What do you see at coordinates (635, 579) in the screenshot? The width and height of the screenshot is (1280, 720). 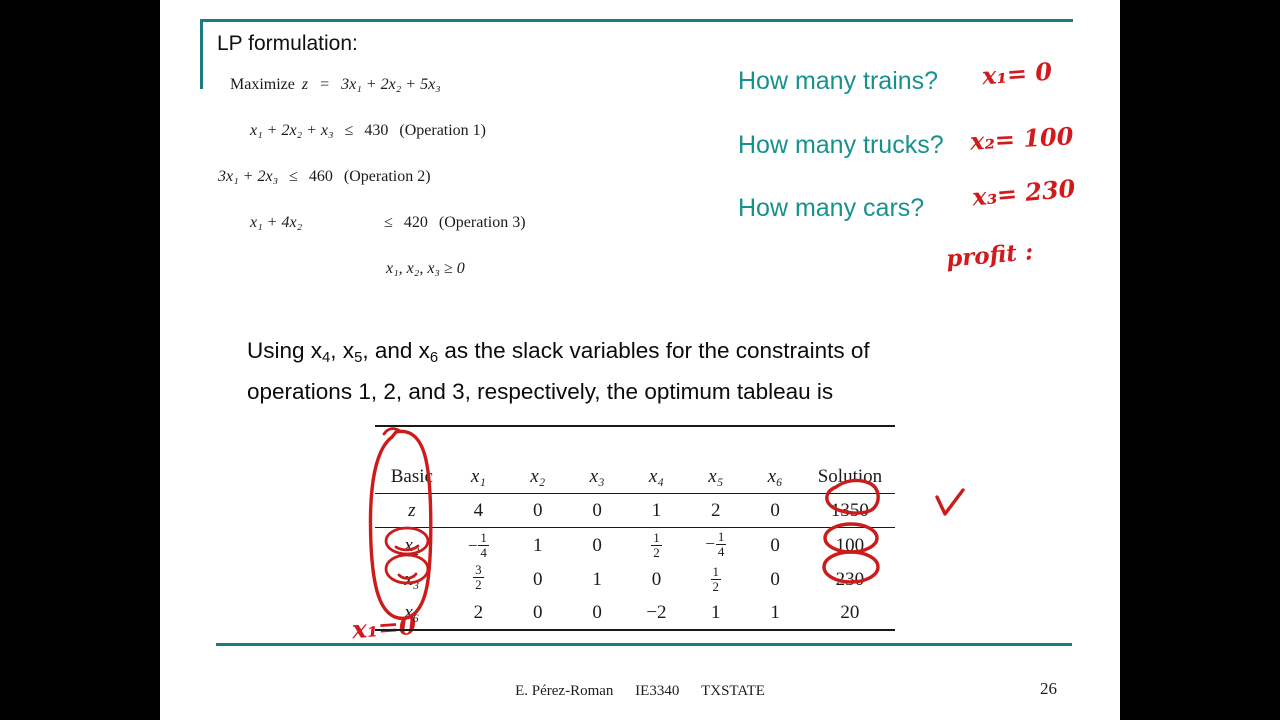 I see `table-row: x₃ 32 0 1 0 12 0 230` at bounding box center [635, 579].